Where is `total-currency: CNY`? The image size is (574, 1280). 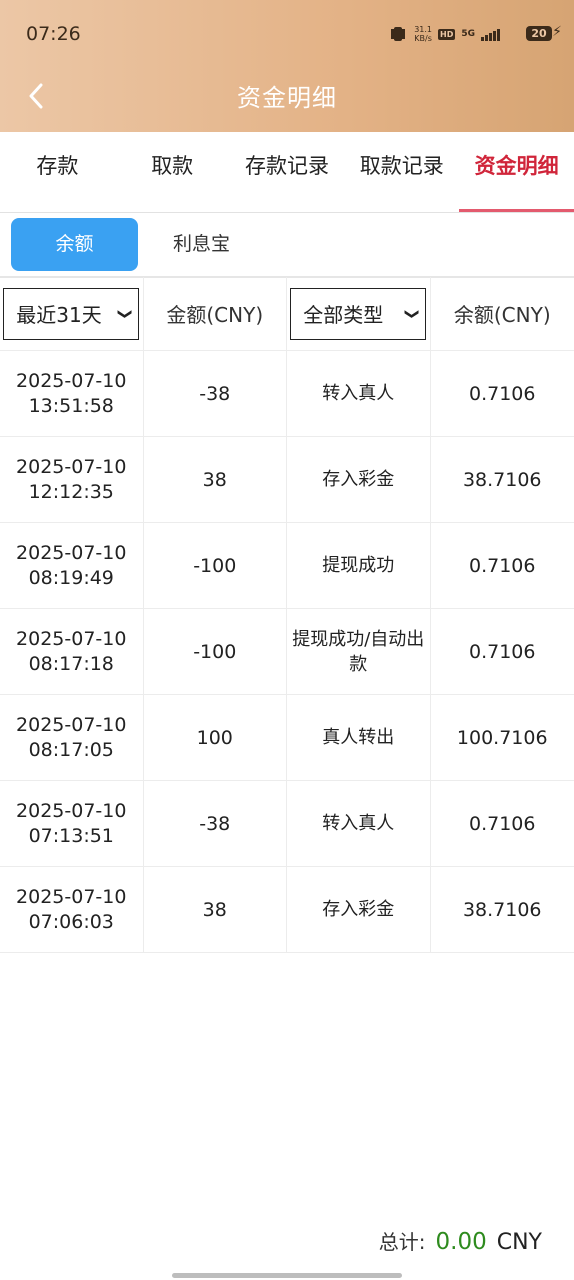 total-currency: CNY is located at coordinates (519, 1242).